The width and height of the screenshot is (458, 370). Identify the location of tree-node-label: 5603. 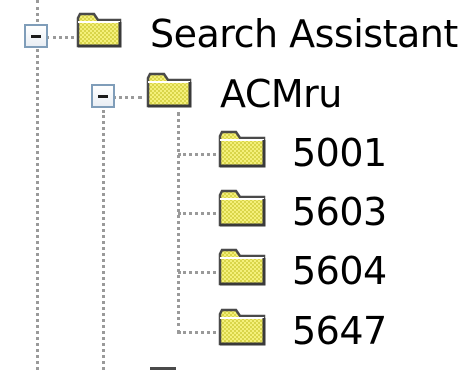
(339, 212).